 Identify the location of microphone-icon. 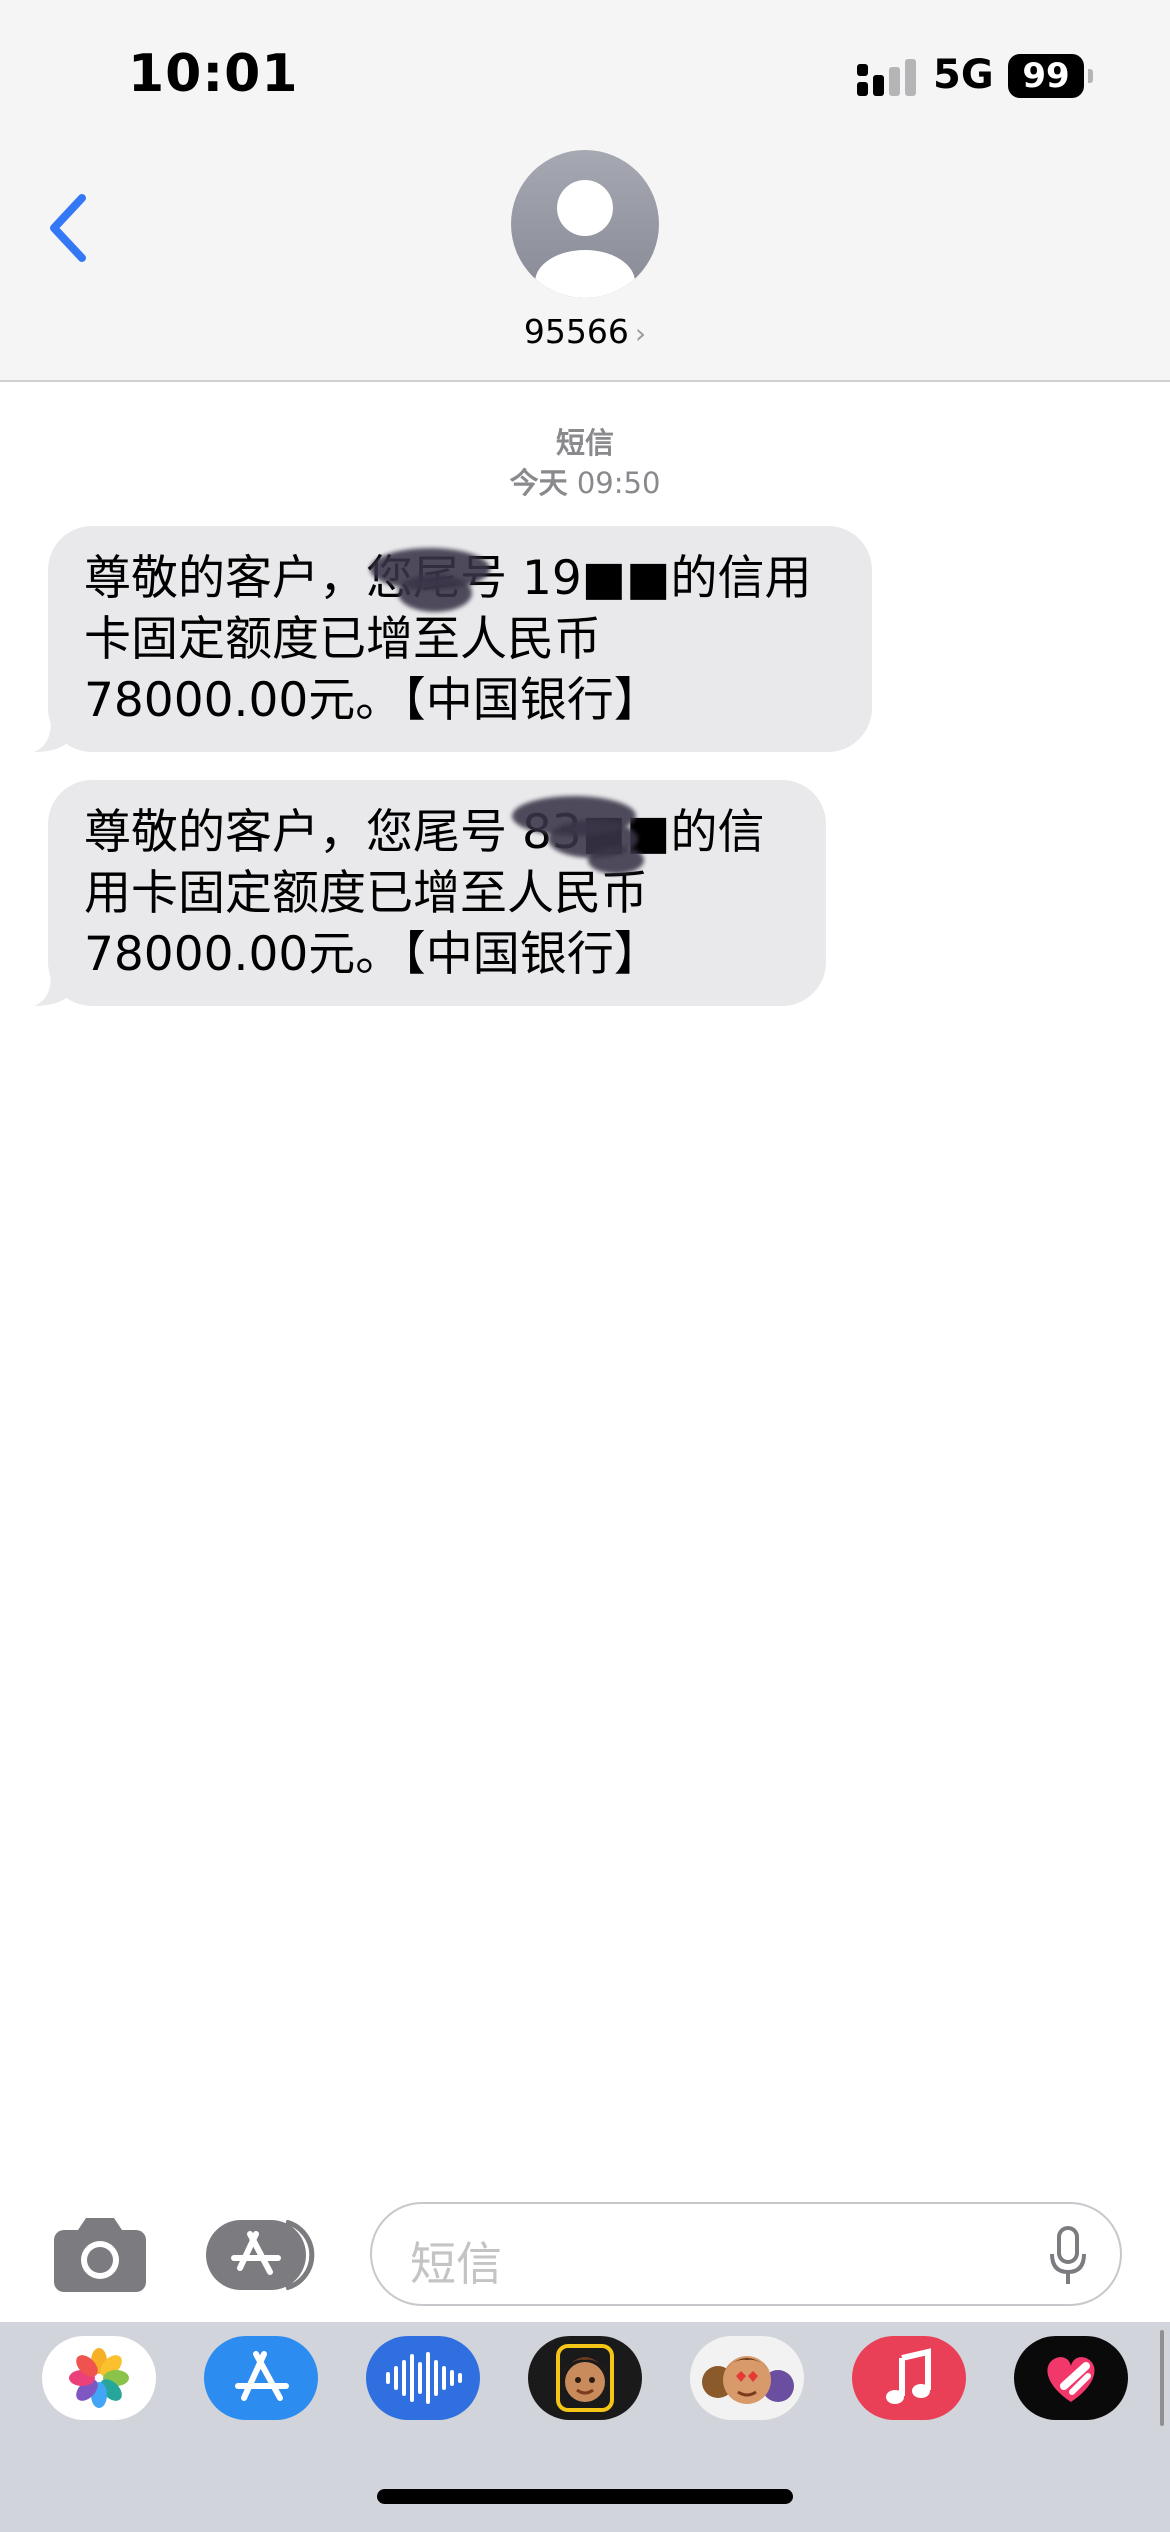
(1068, 2256).